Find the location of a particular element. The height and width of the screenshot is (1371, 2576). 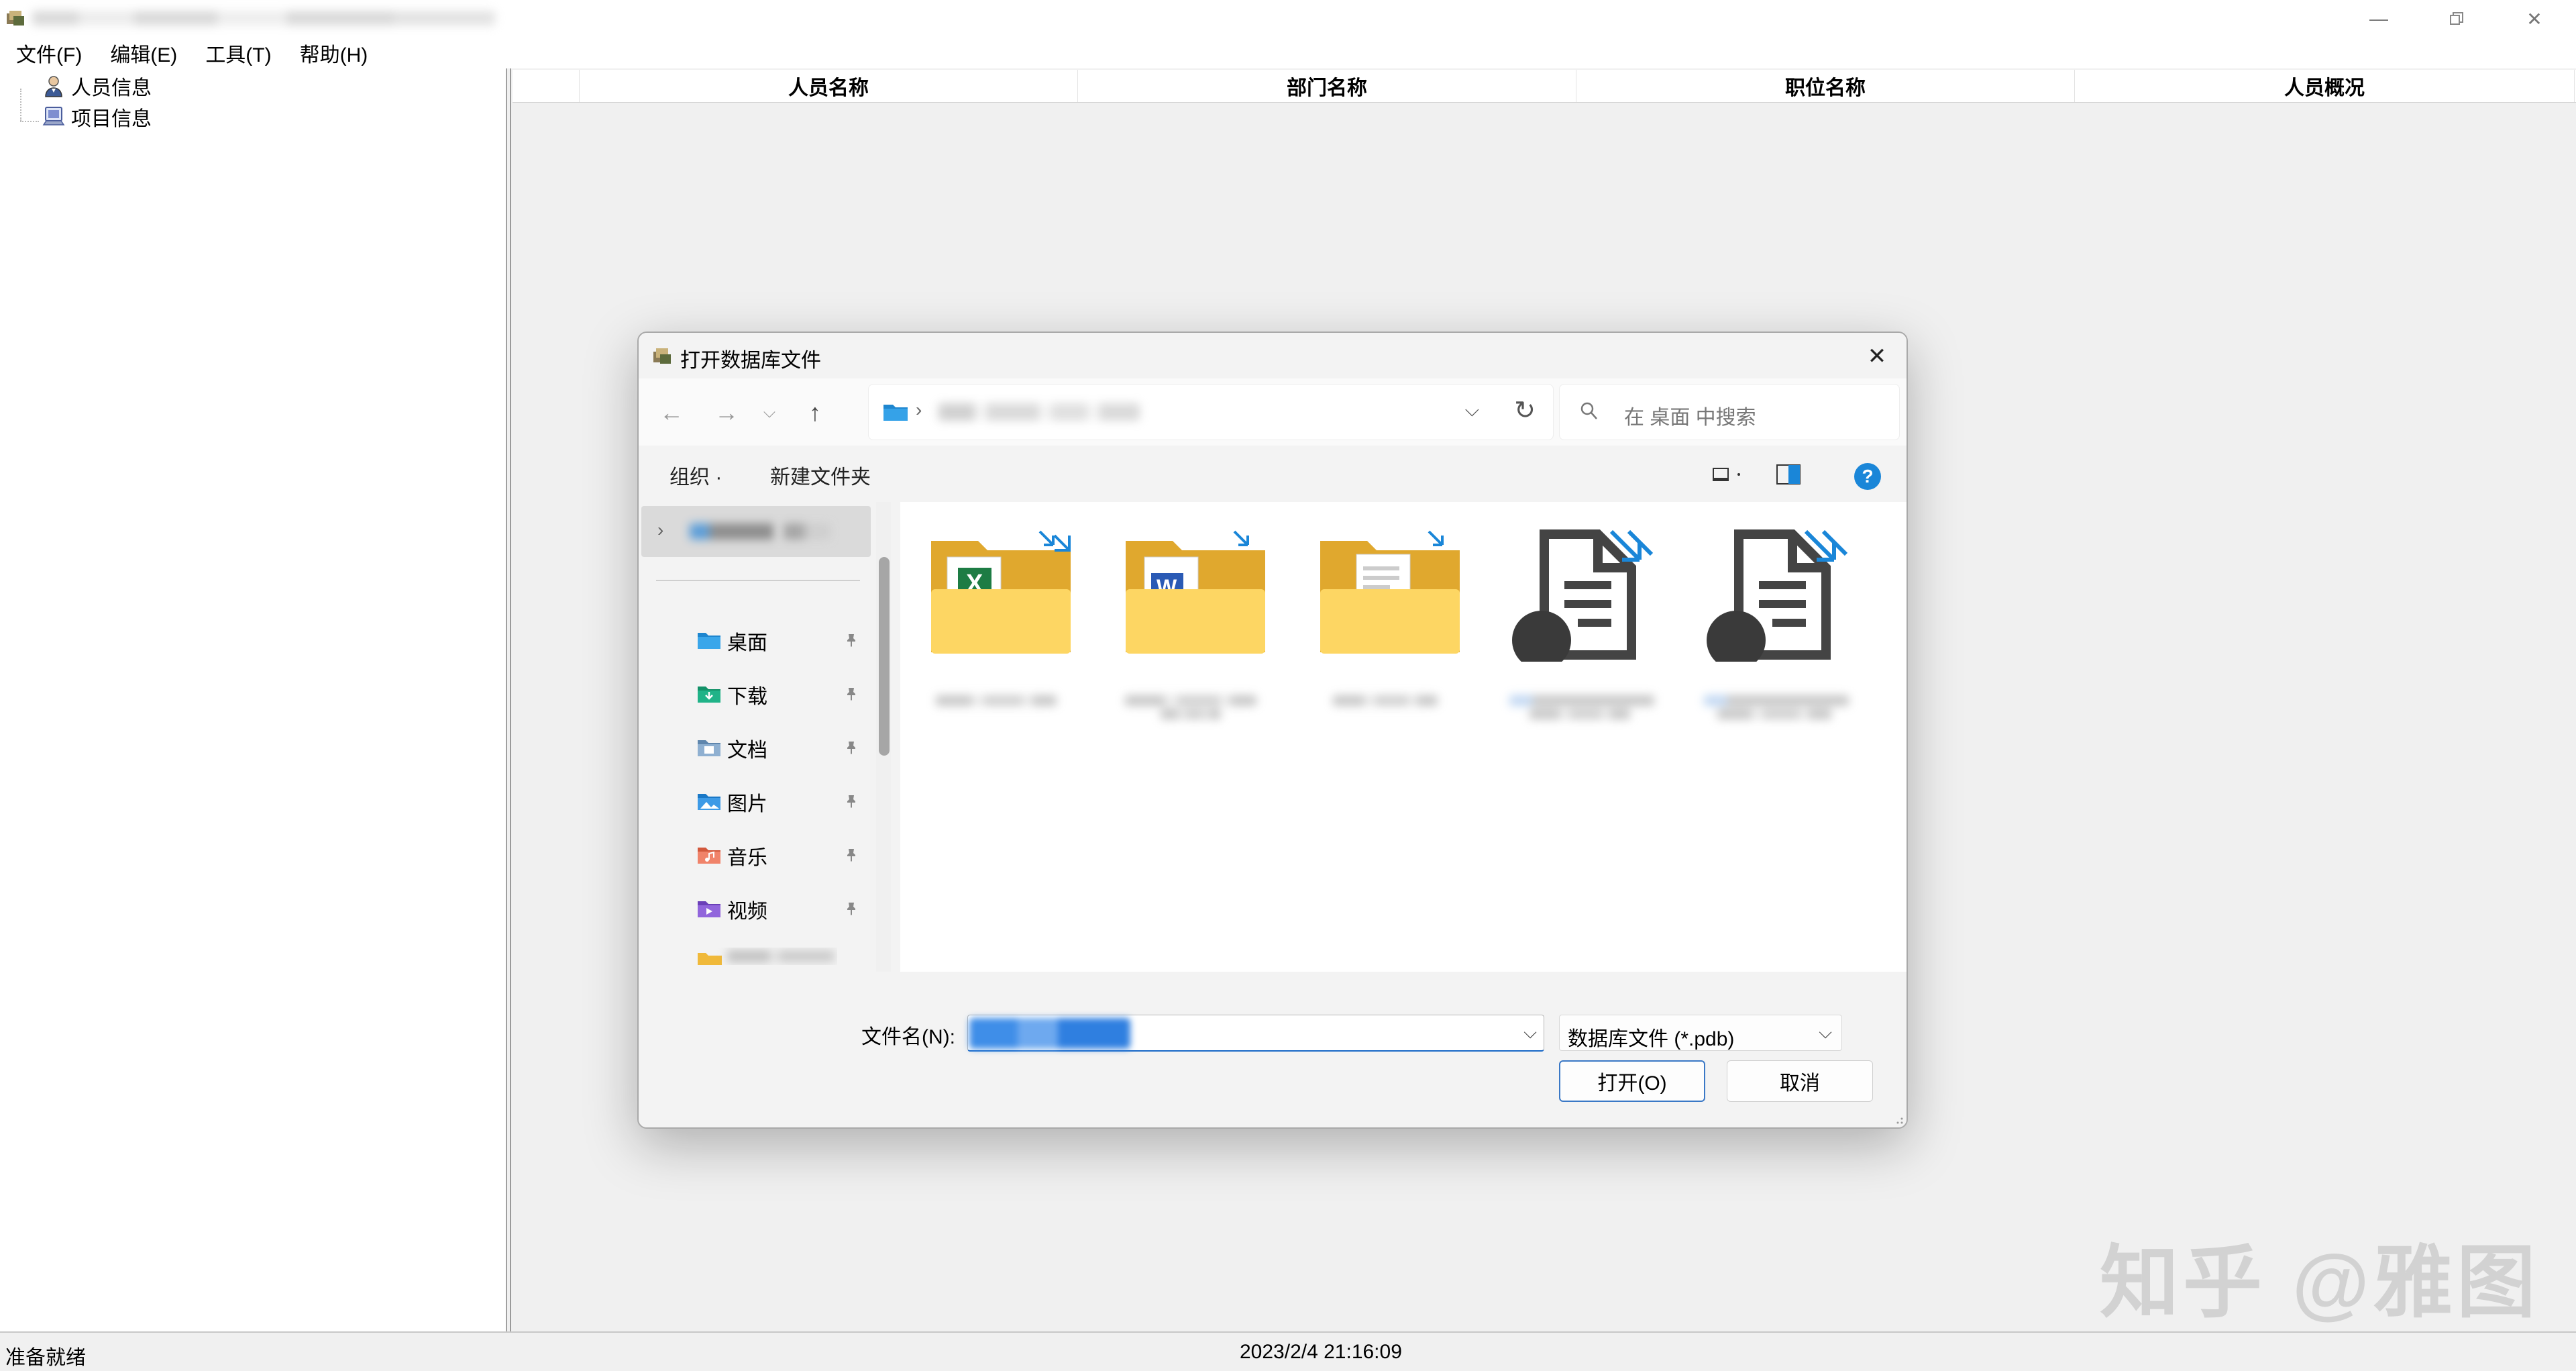

nav-scrollbar-thumb is located at coordinates (884, 656).